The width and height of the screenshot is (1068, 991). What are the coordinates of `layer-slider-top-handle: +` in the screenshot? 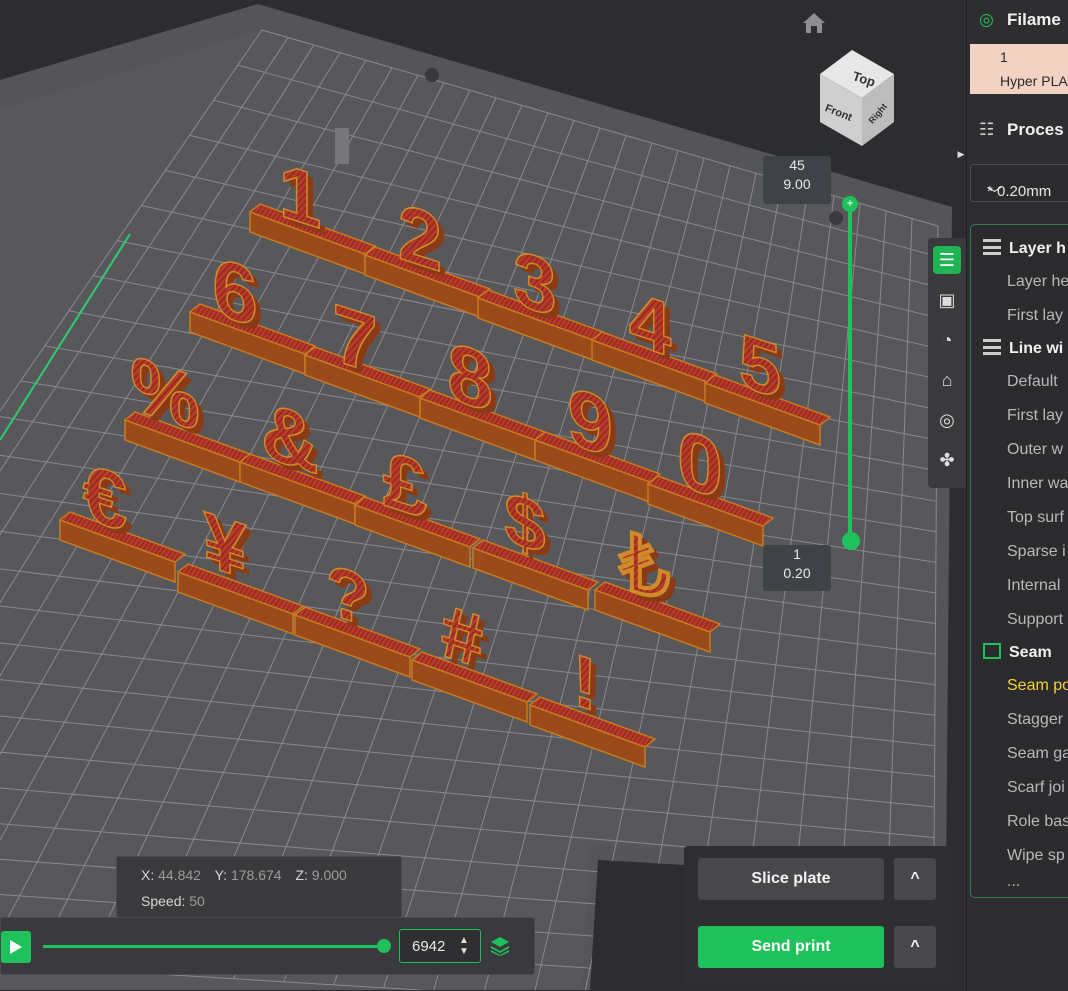 It's located at (850, 204).